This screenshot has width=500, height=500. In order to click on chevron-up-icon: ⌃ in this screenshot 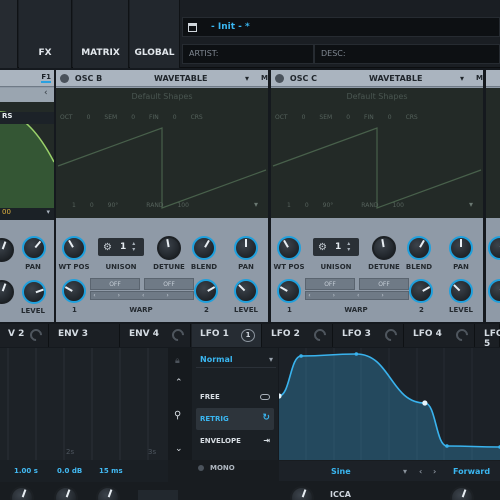, I will do `click(179, 383)`.